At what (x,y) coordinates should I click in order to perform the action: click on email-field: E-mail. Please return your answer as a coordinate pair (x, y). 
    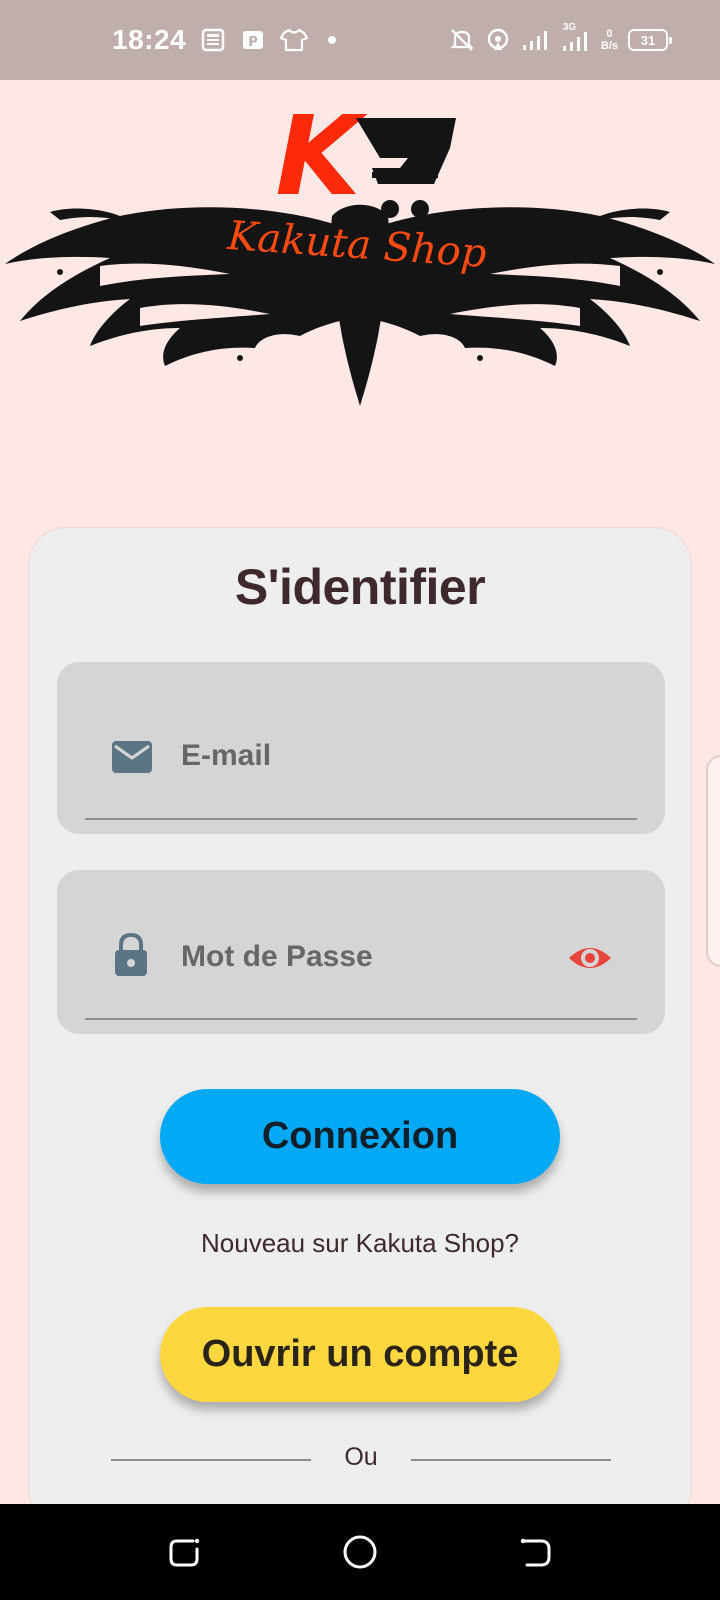
    Looking at the image, I should click on (361, 748).